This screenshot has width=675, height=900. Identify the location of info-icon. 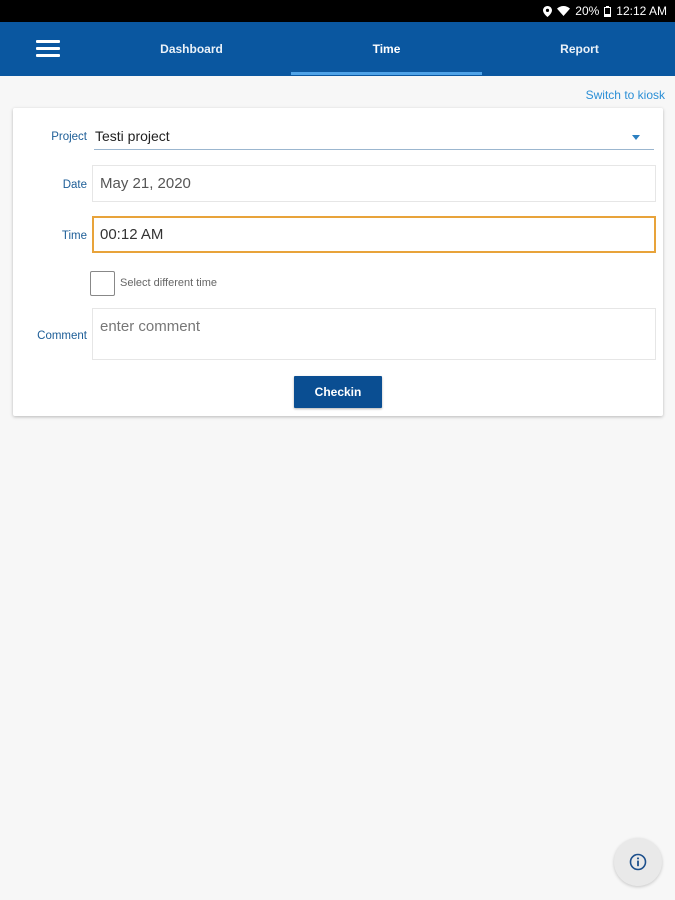
(638, 862).